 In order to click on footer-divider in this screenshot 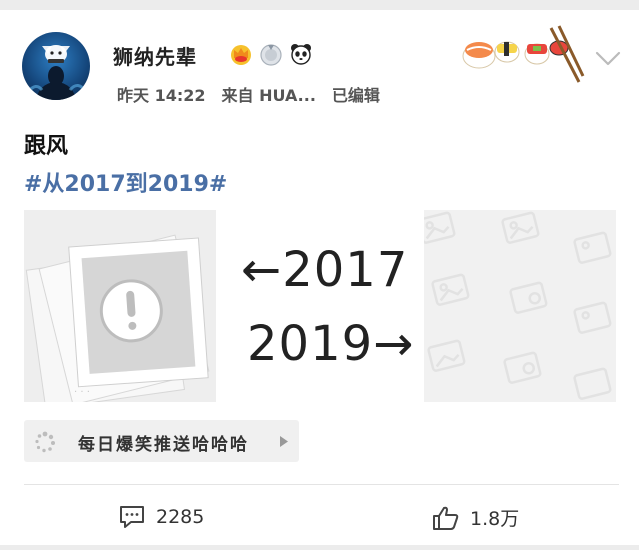, I will do `click(321, 484)`.